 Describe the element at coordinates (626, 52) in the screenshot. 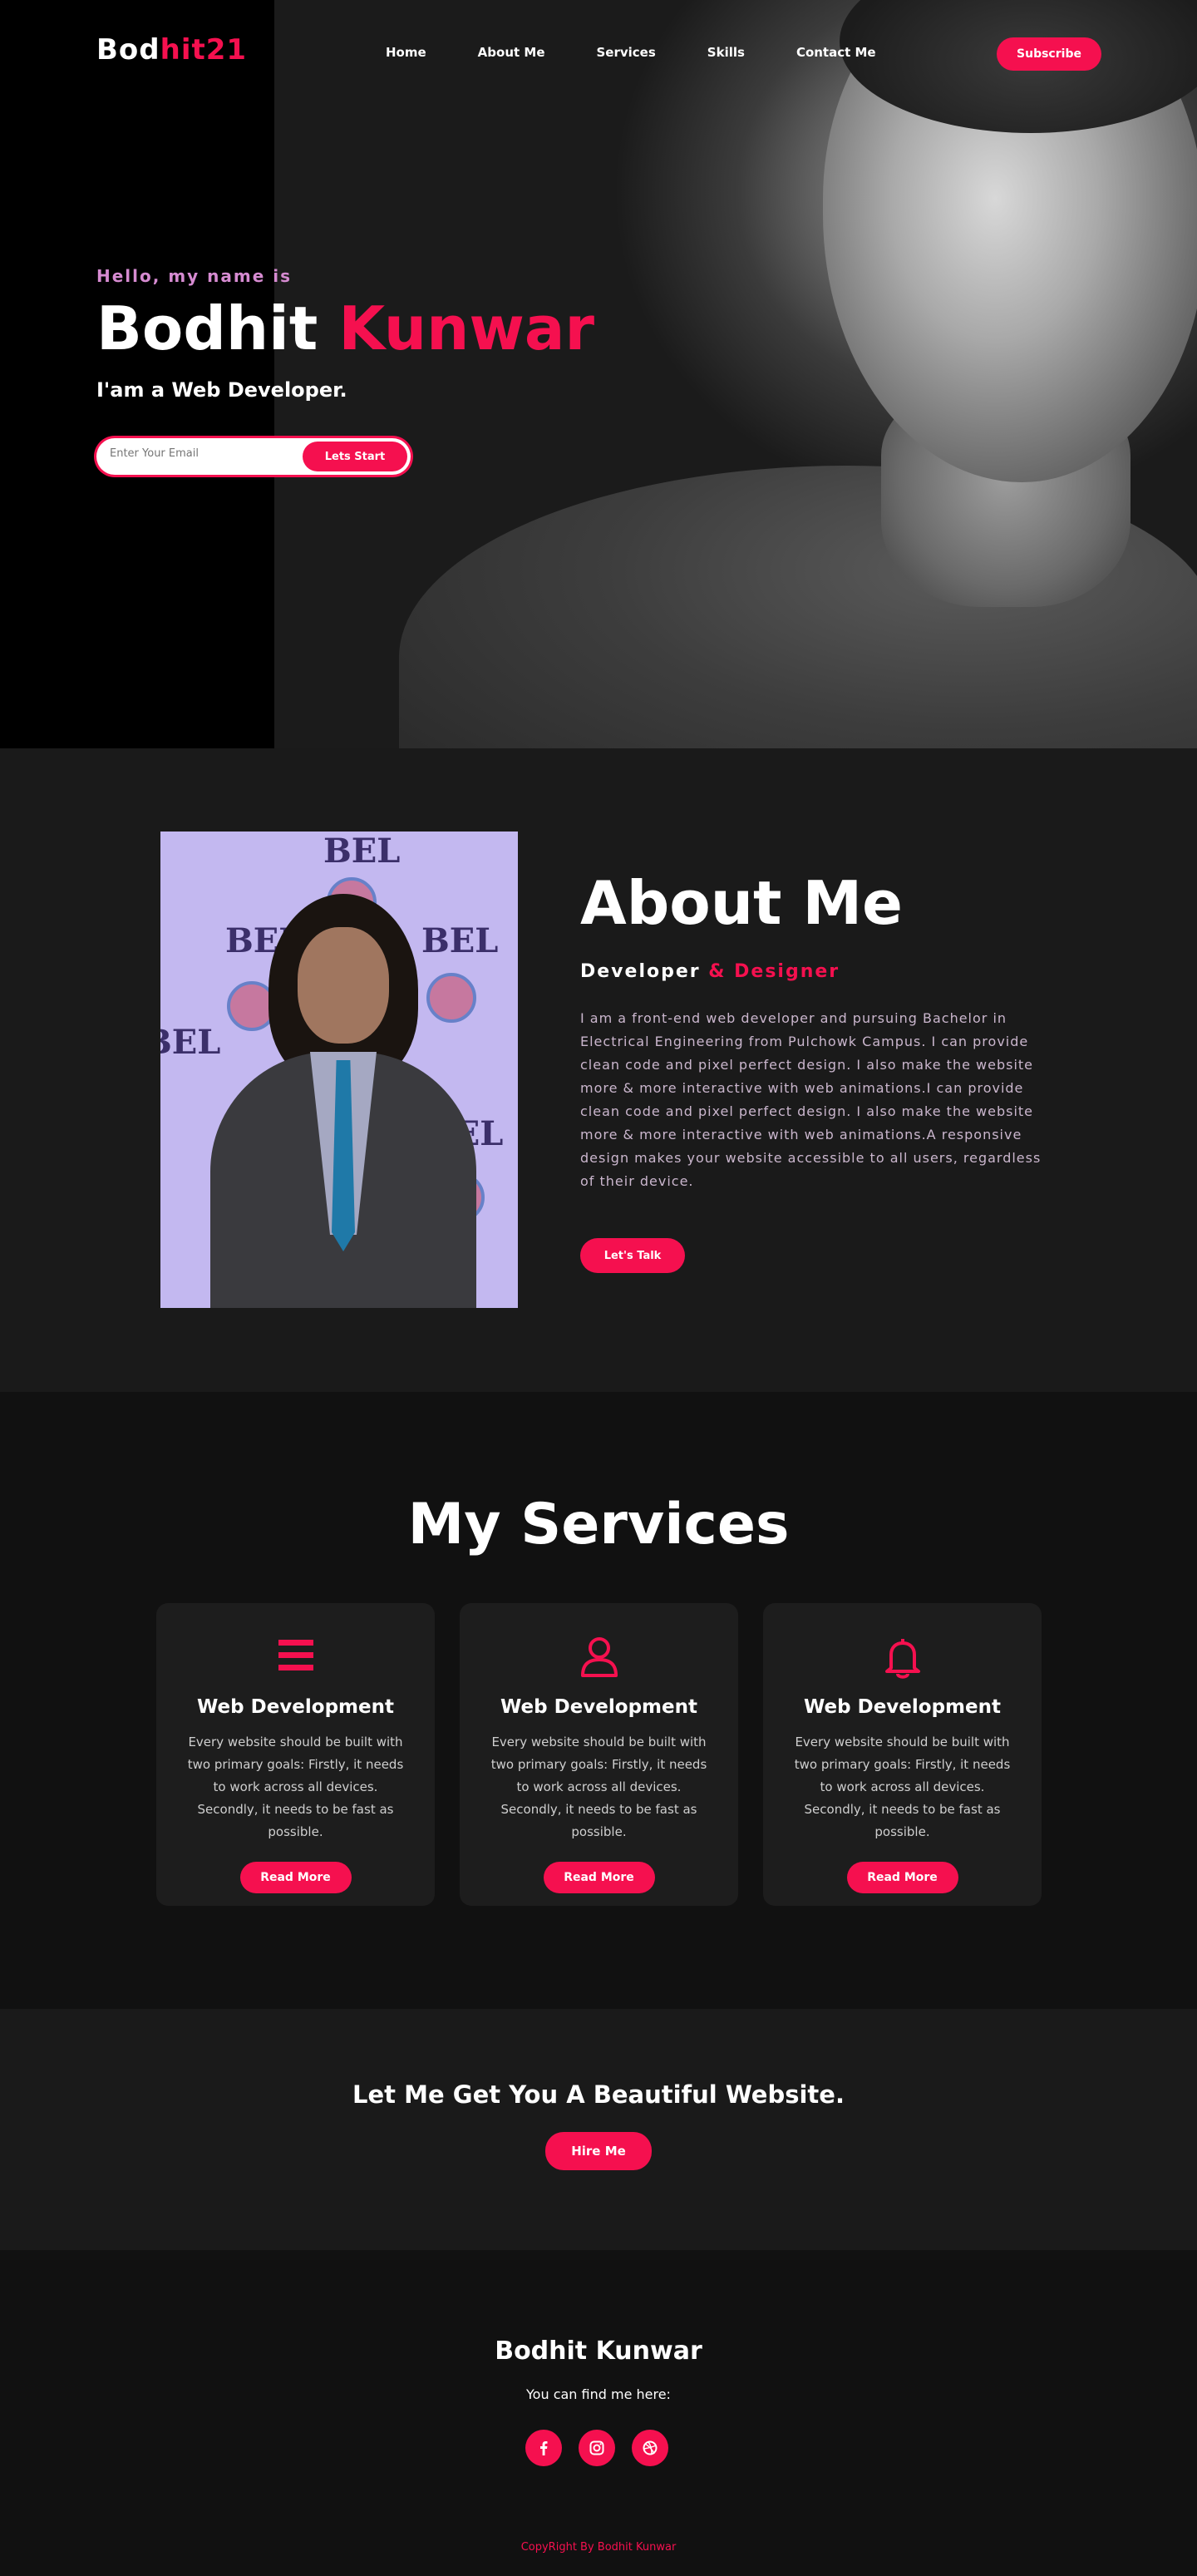

I see `nav-services: Services` at that location.